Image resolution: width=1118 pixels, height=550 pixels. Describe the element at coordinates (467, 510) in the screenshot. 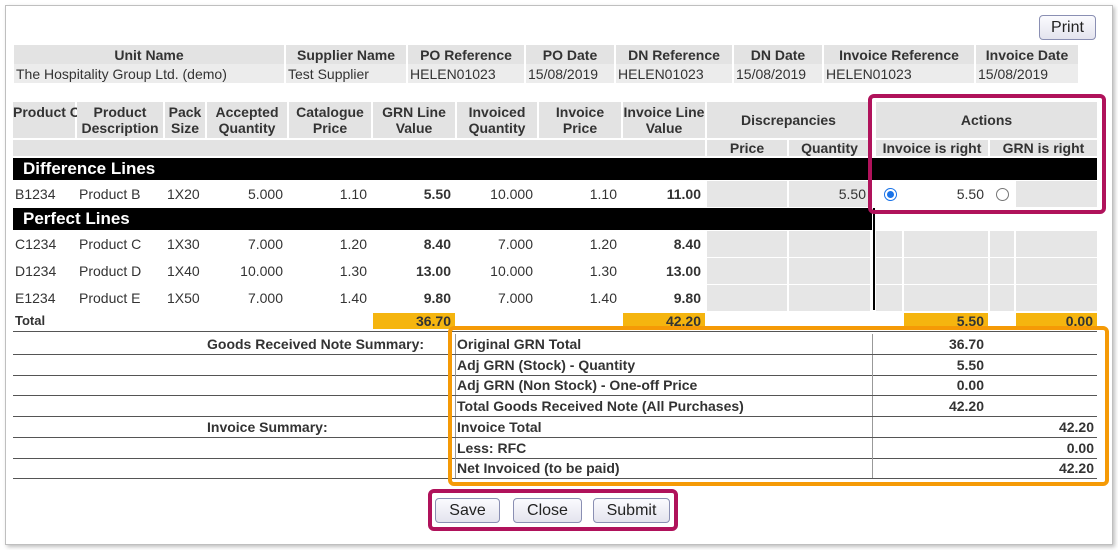

I see `save-button: Save` at that location.